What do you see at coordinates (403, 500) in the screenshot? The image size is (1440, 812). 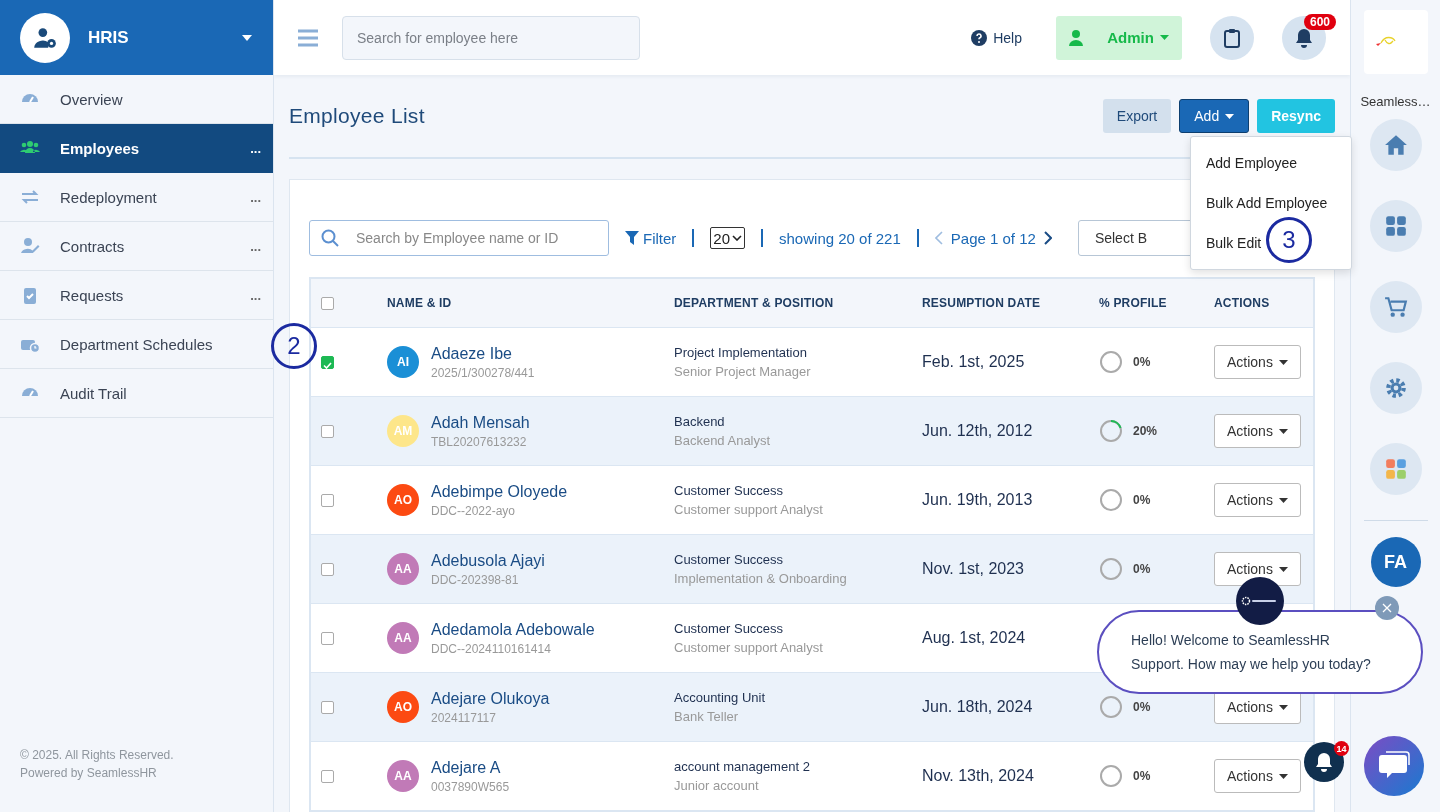 I see `avatar: AO` at bounding box center [403, 500].